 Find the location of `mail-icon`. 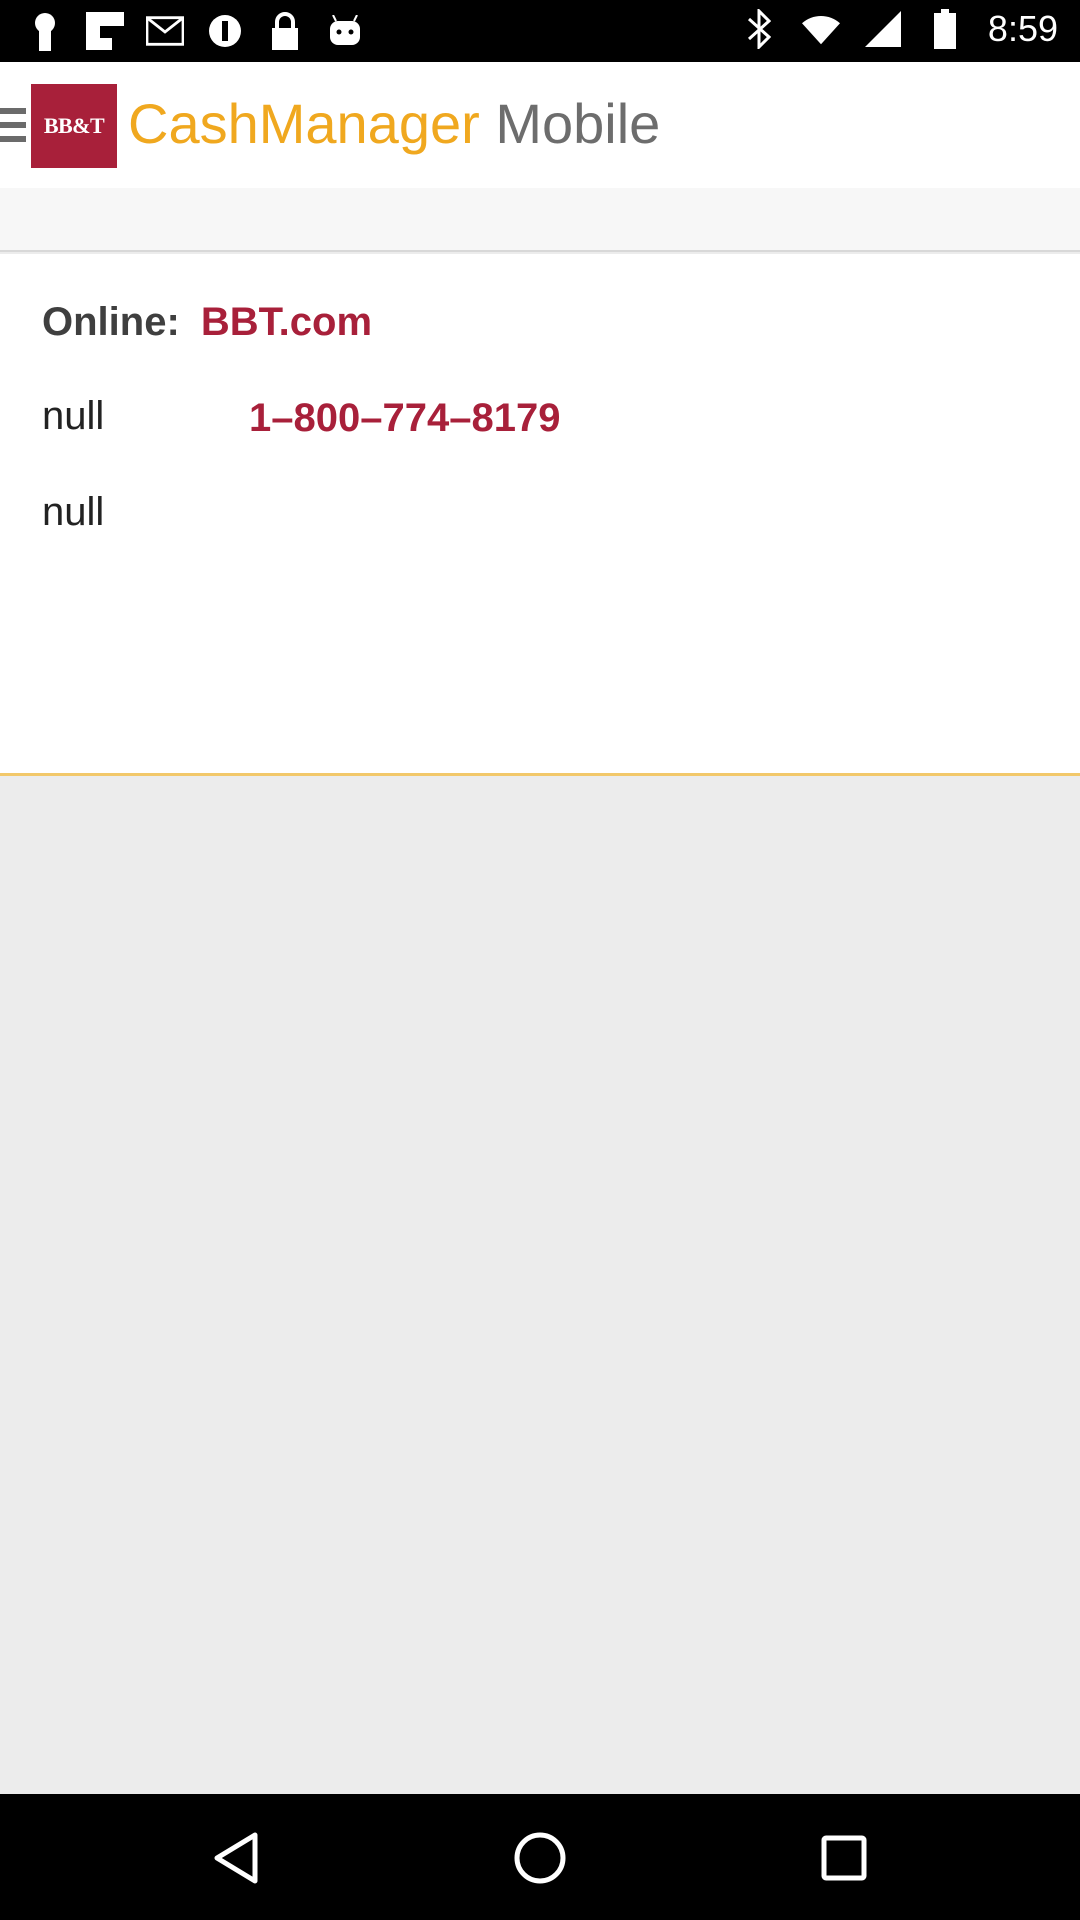

mail-icon is located at coordinates (165, 31).